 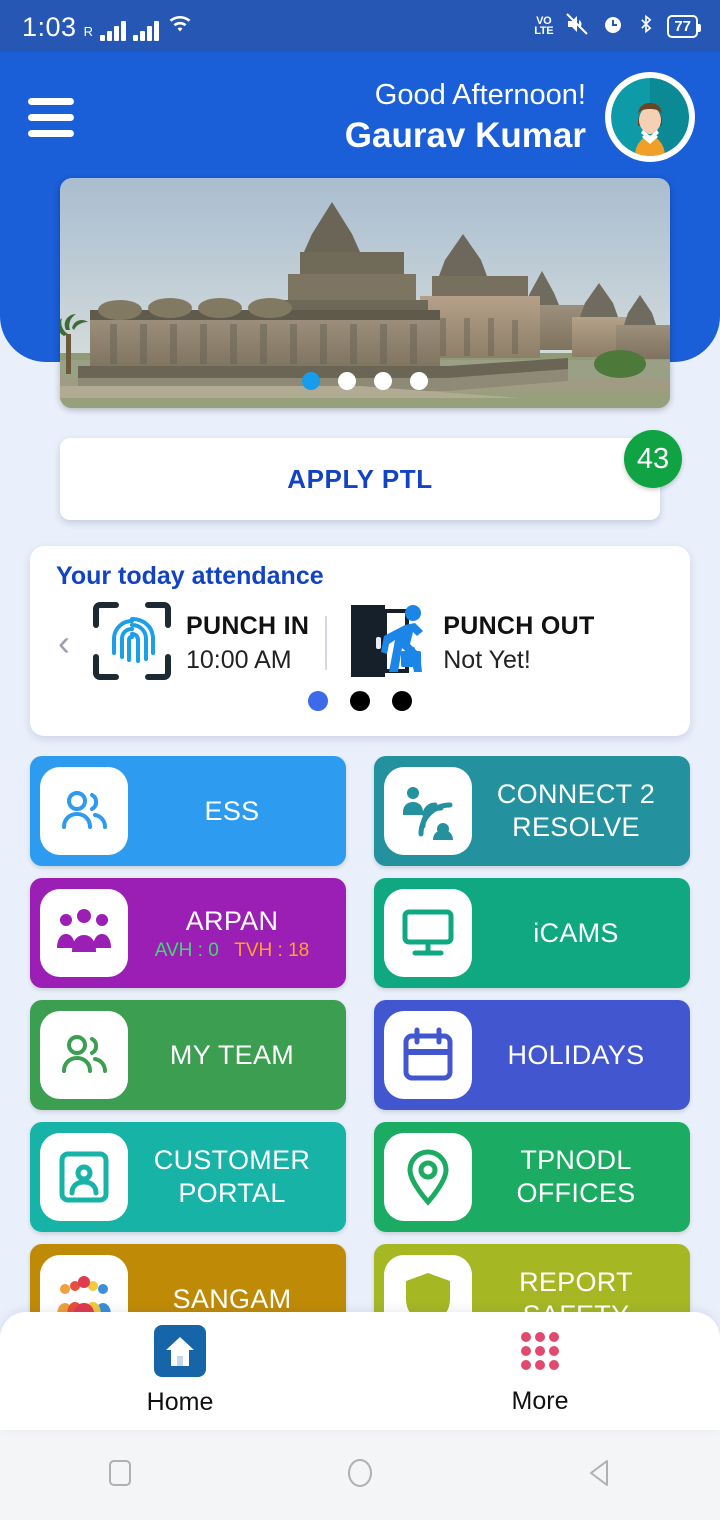 I want to click on tile-sangam: SANGAM, so click(x=188, y=1280).